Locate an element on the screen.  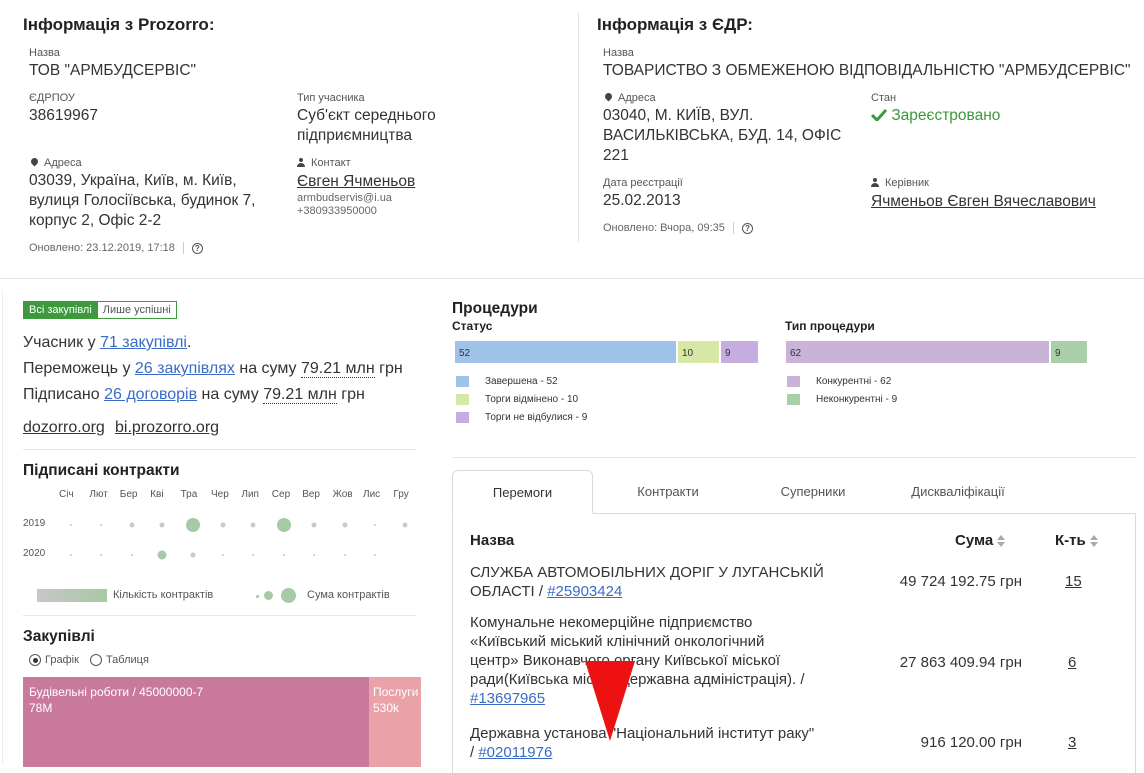
status-legend-label: Торги не відбулися - 9 is located at coordinates (536, 417).